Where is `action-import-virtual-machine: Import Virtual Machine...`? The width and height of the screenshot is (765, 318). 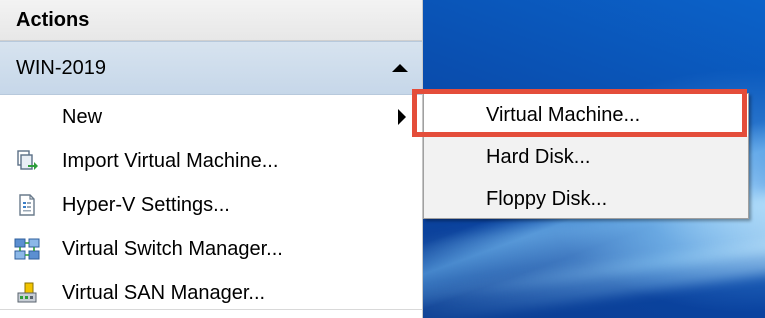 action-import-virtual-machine: Import Virtual Machine... is located at coordinates (211, 161).